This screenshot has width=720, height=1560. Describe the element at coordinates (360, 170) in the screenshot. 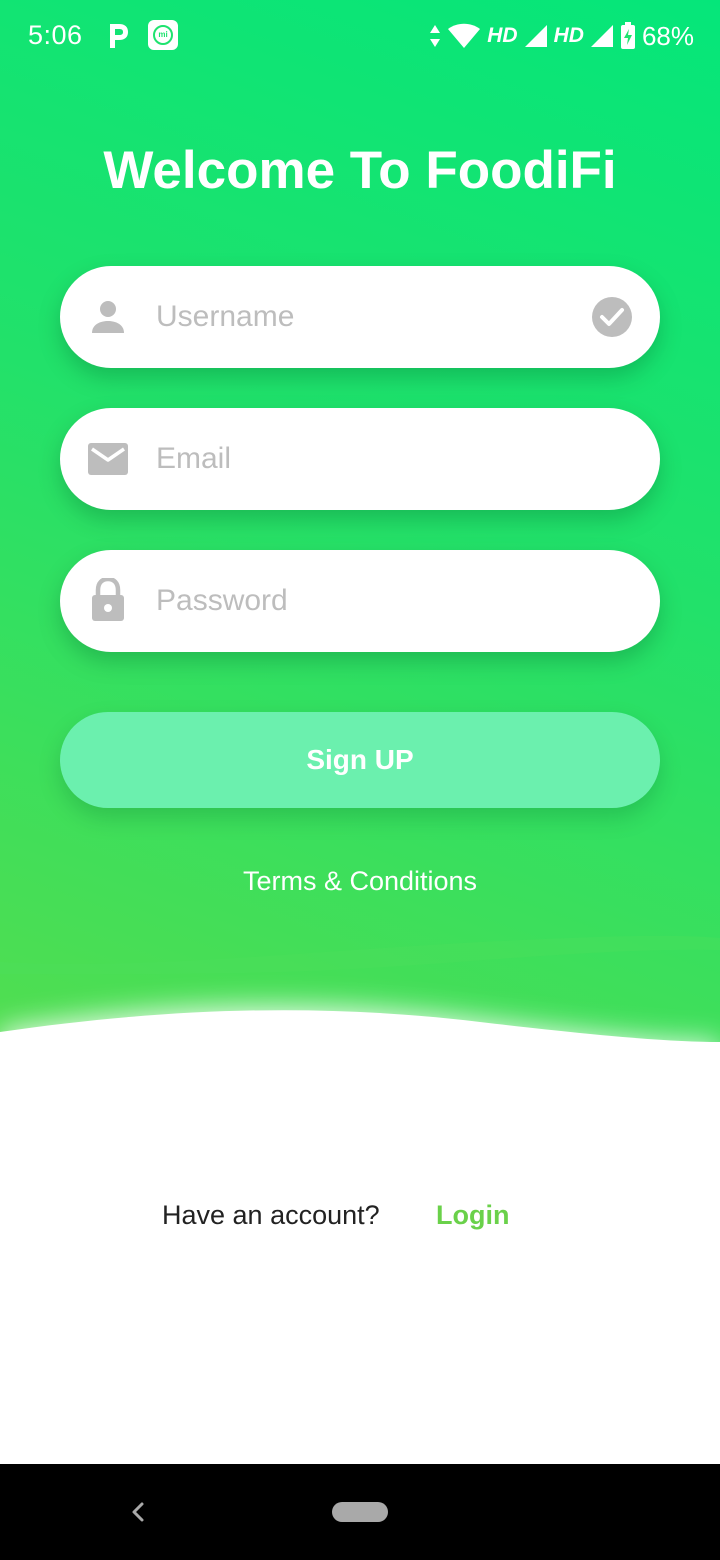

I see `page-title: Welcome To FoodiFi` at that location.